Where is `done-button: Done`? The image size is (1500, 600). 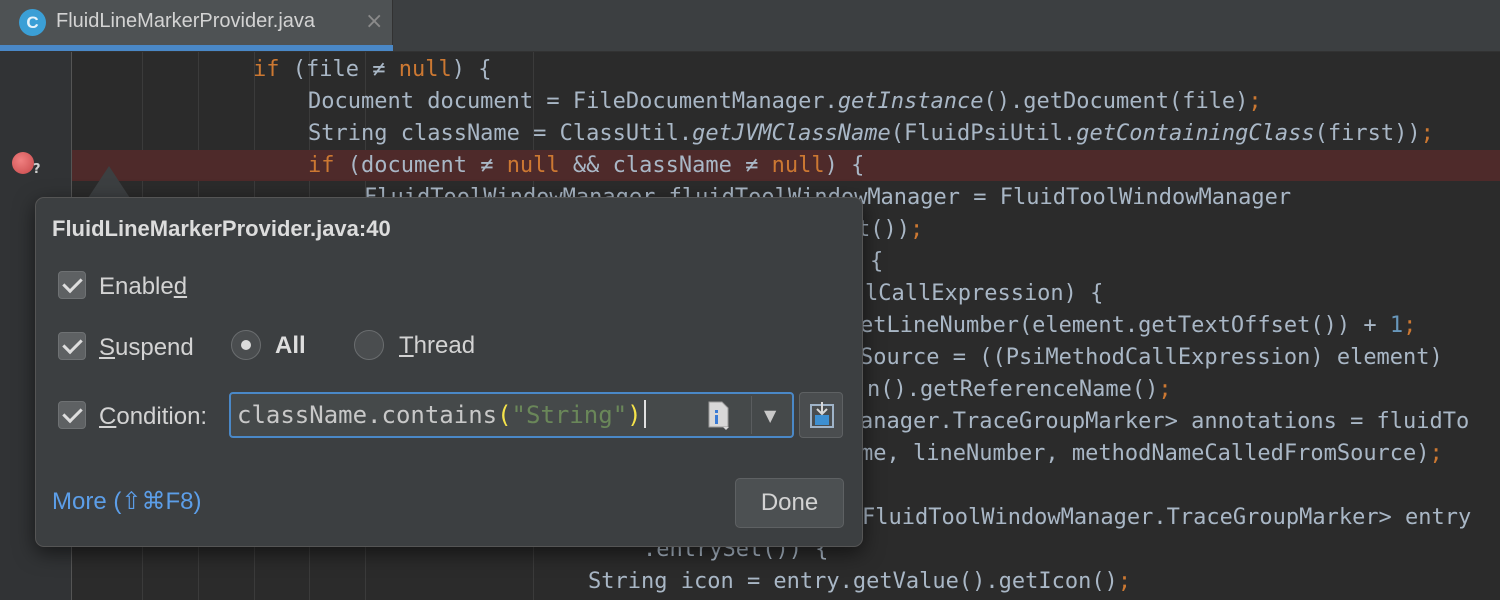 done-button: Done is located at coordinates (789, 503).